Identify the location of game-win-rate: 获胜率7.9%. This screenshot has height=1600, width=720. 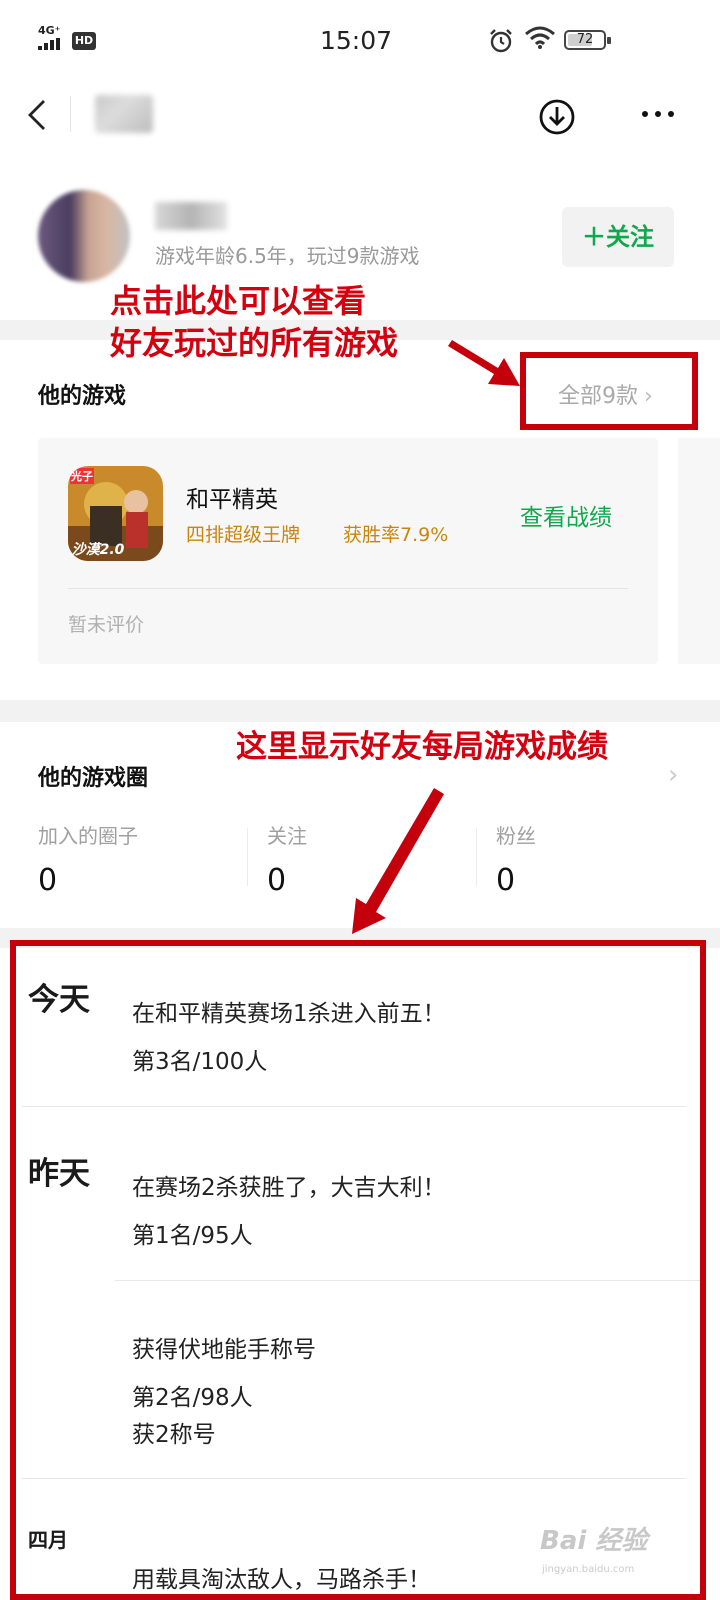
(396, 535).